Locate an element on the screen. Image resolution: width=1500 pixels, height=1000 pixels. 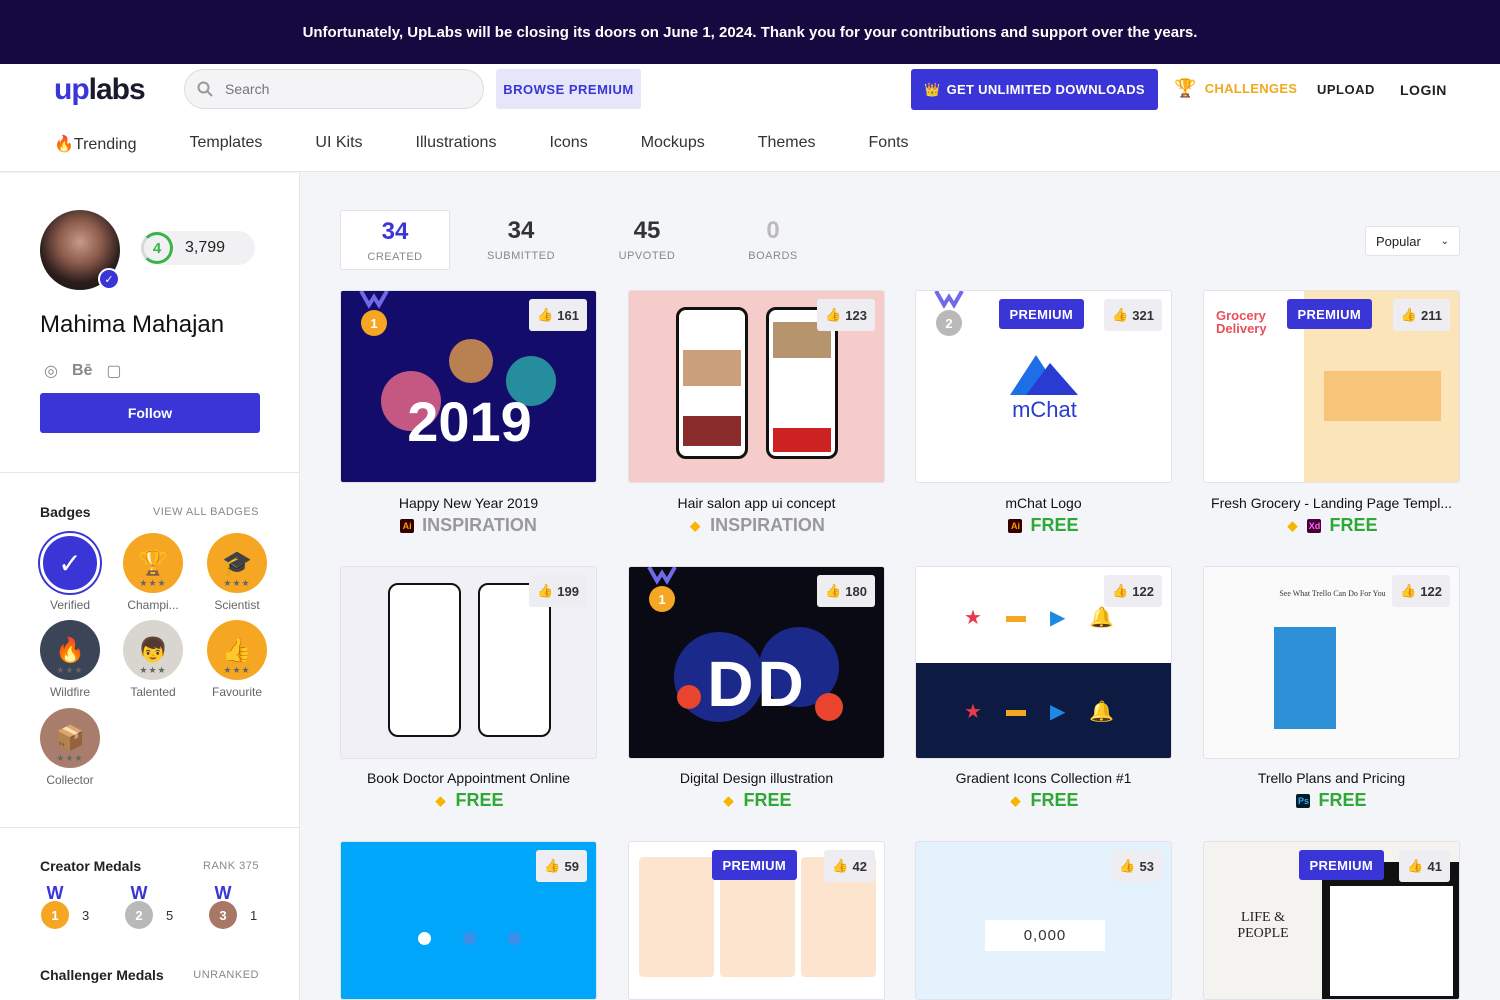
badge-wildfire: 🔥 ★★★ Wildfire is located at coordinates (70, 659).